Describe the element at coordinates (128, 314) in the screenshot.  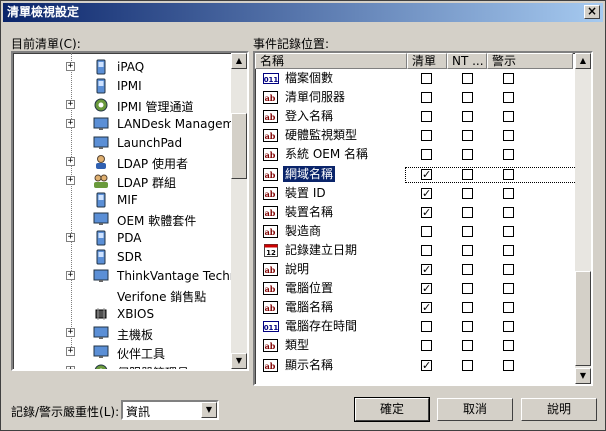
I see `tree-item: XBIOS` at that location.